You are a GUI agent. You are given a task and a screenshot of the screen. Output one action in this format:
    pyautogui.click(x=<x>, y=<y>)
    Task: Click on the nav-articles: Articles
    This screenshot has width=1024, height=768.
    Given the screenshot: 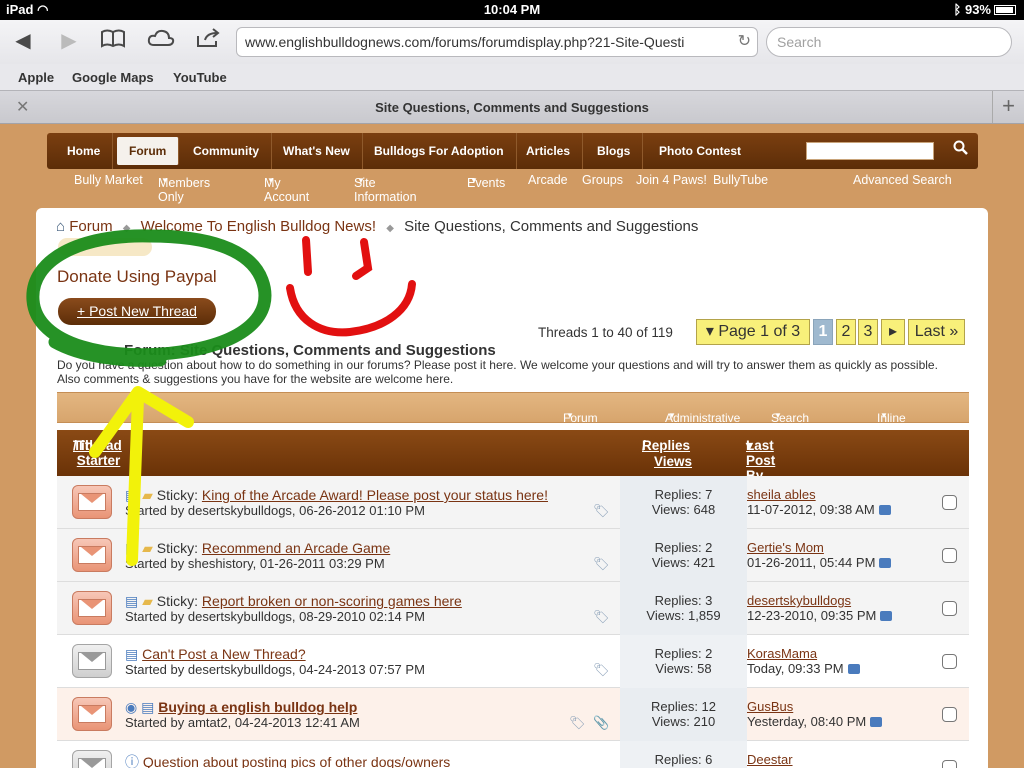 What is the action you would take?
    pyautogui.click(x=549, y=151)
    